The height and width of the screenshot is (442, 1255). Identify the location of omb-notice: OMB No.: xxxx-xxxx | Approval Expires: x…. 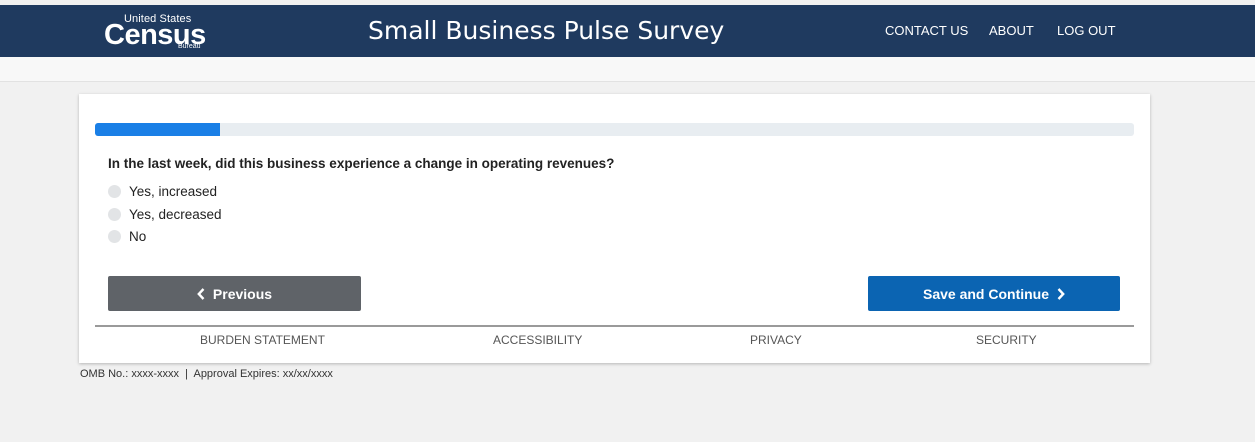
(206, 374).